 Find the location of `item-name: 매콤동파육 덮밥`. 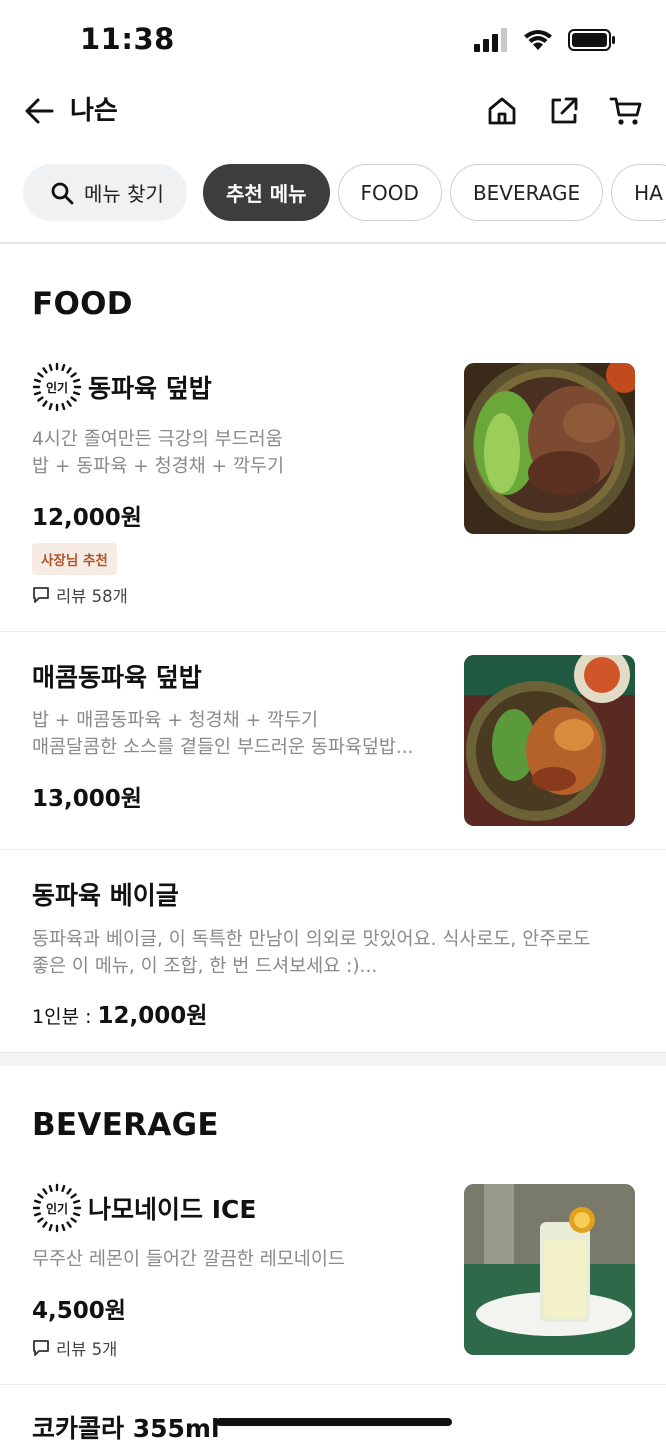

item-name: 매콤동파육 덮밥 is located at coordinates (117, 677).